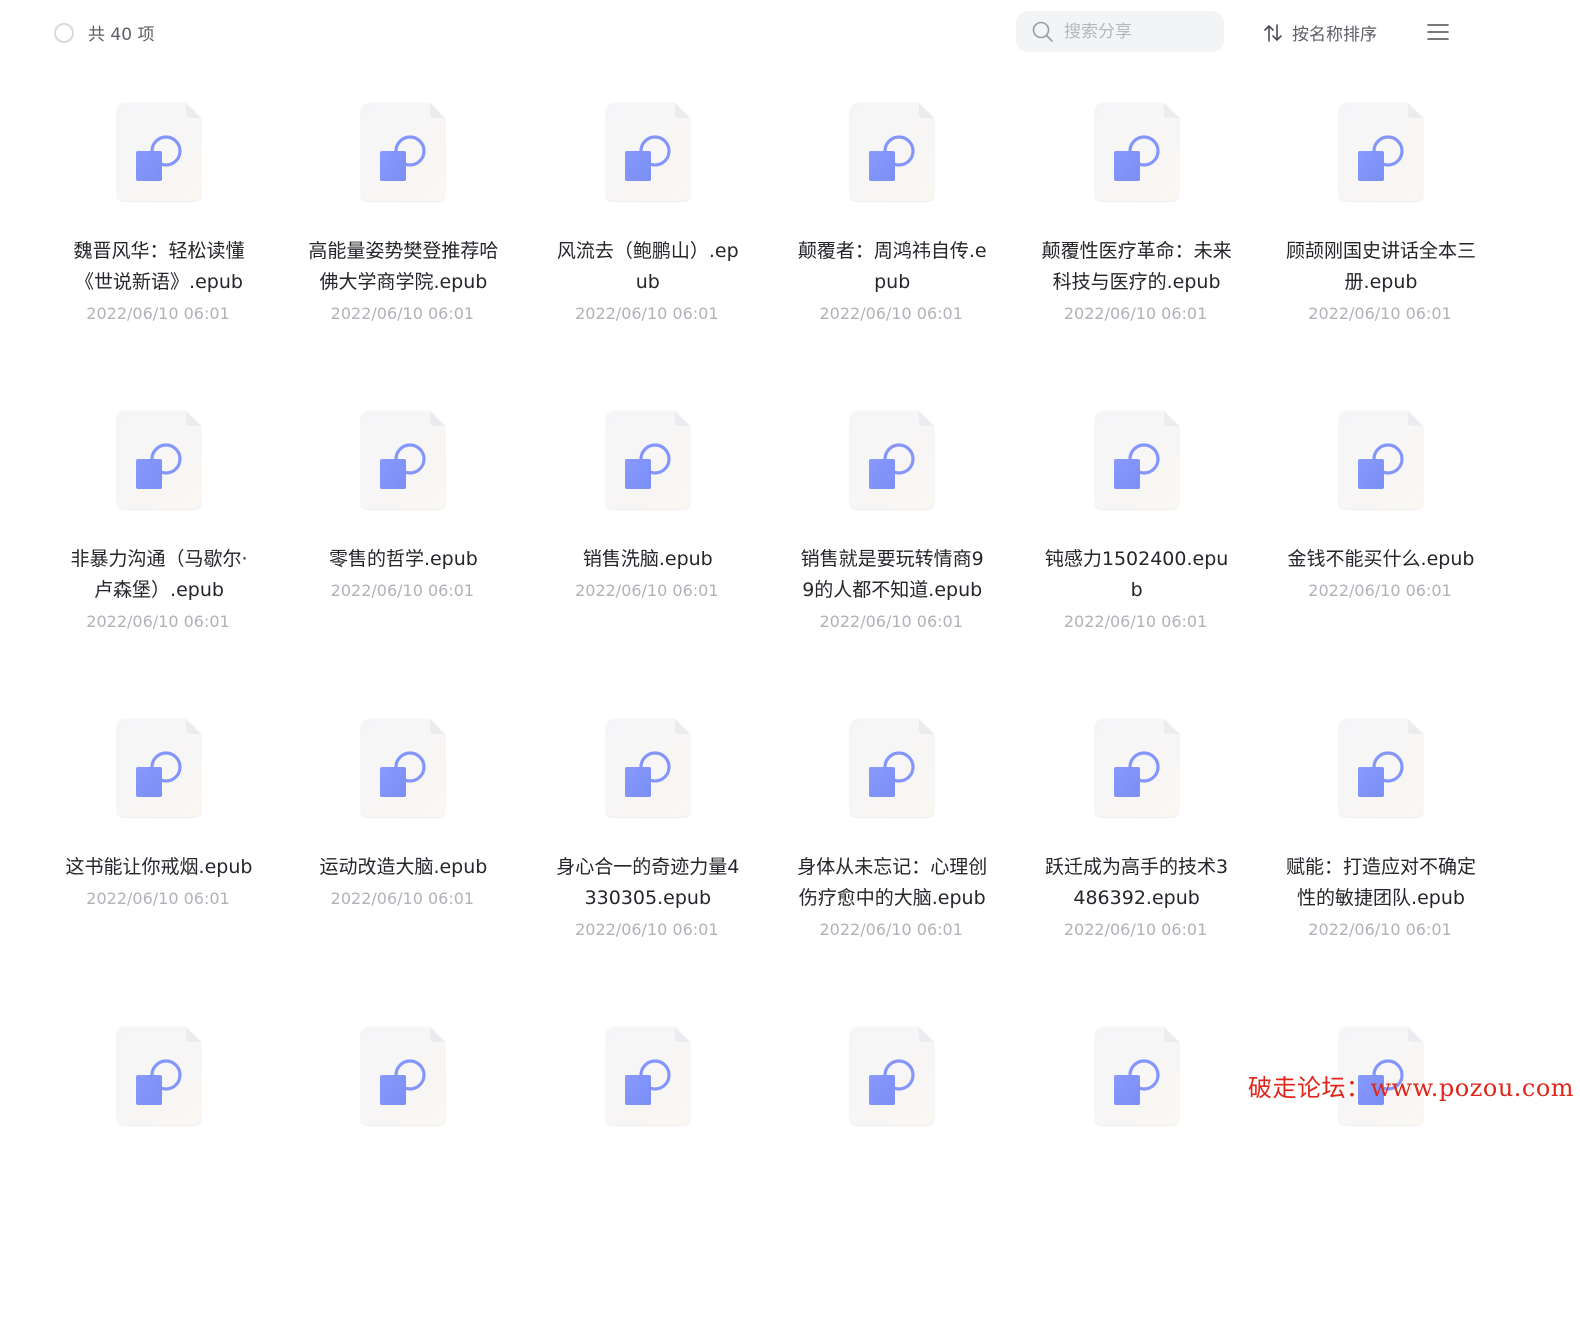 This screenshot has width=1580, height=1320. I want to click on file-name: 销售洗脑.epub, so click(647, 559).